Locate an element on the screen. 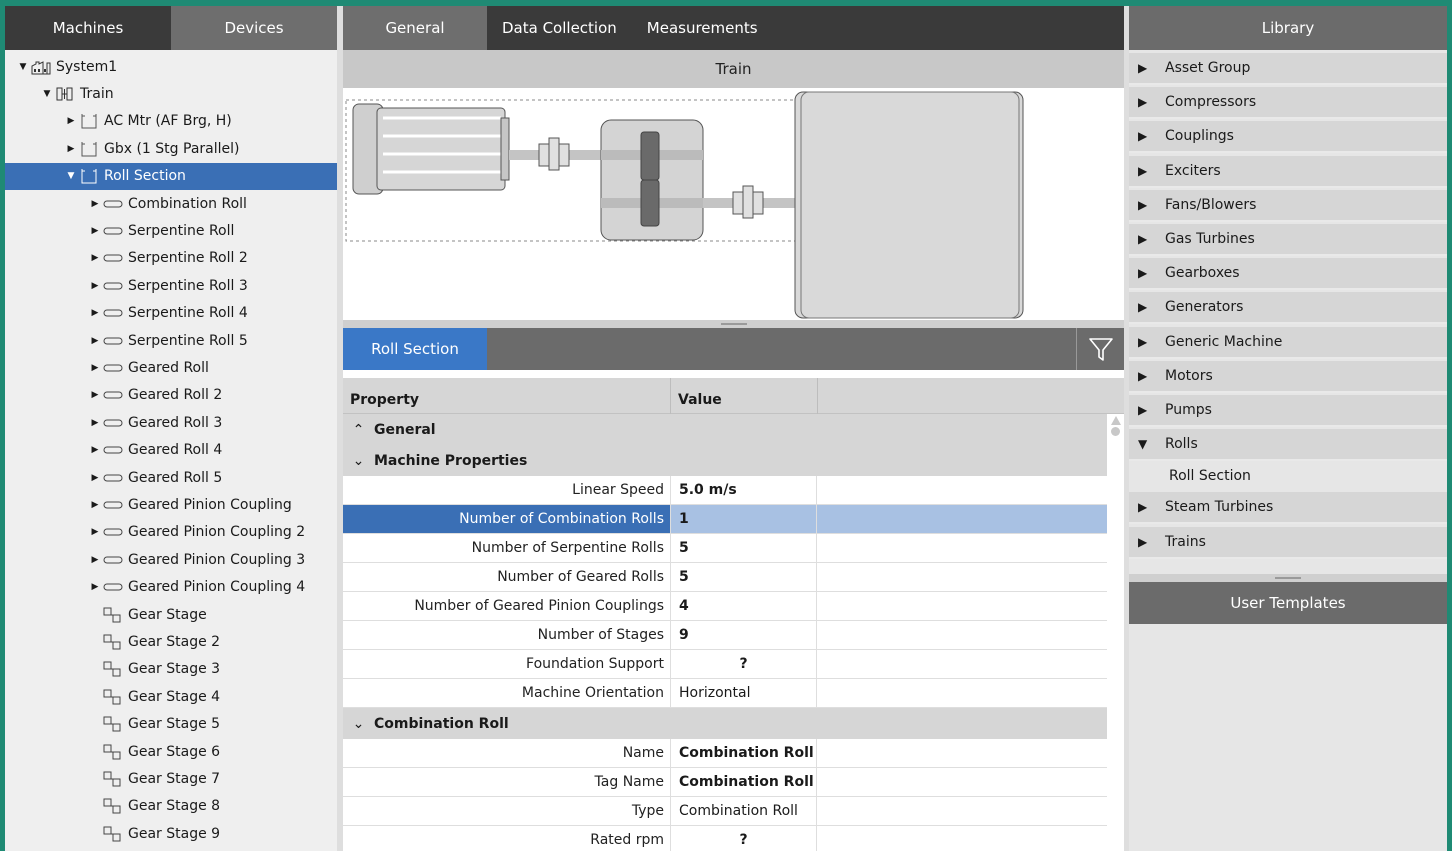 This screenshot has height=851, width=1452. tree-node: ▶ Serpentine Roll 5 is located at coordinates (171, 340).